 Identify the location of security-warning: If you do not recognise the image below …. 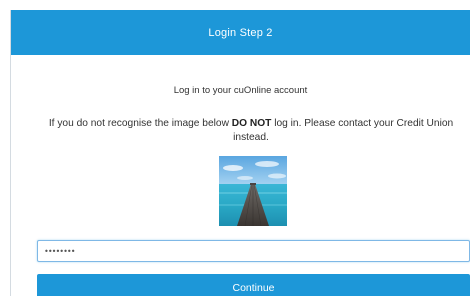
(250, 131).